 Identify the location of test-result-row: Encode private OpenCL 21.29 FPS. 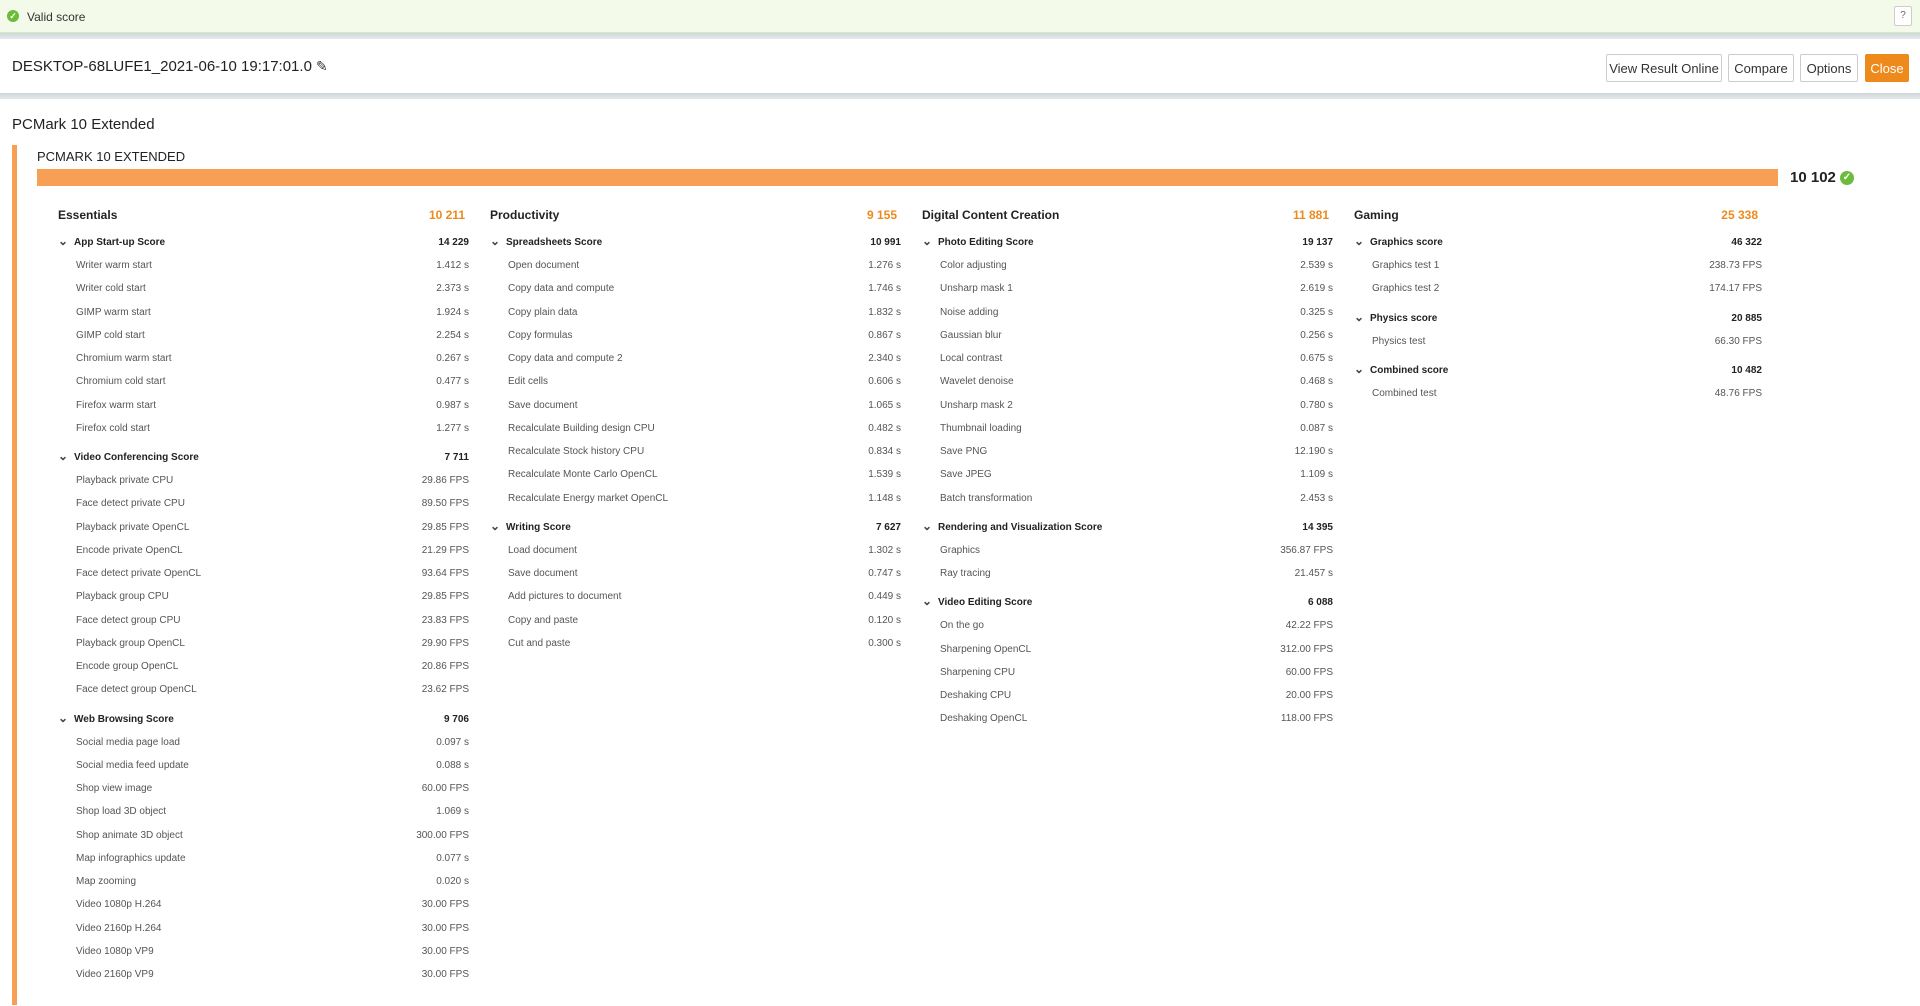
(263, 552).